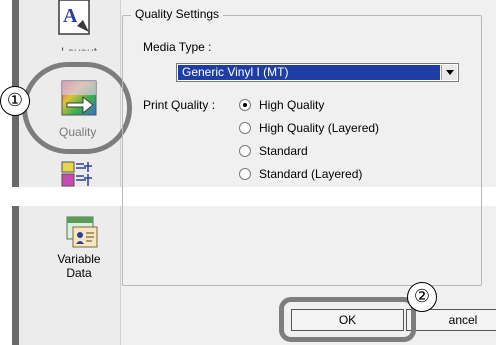 The height and width of the screenshot is (345, 496). I want to click on radio-high-quality: High Quality, so click(281, 105).